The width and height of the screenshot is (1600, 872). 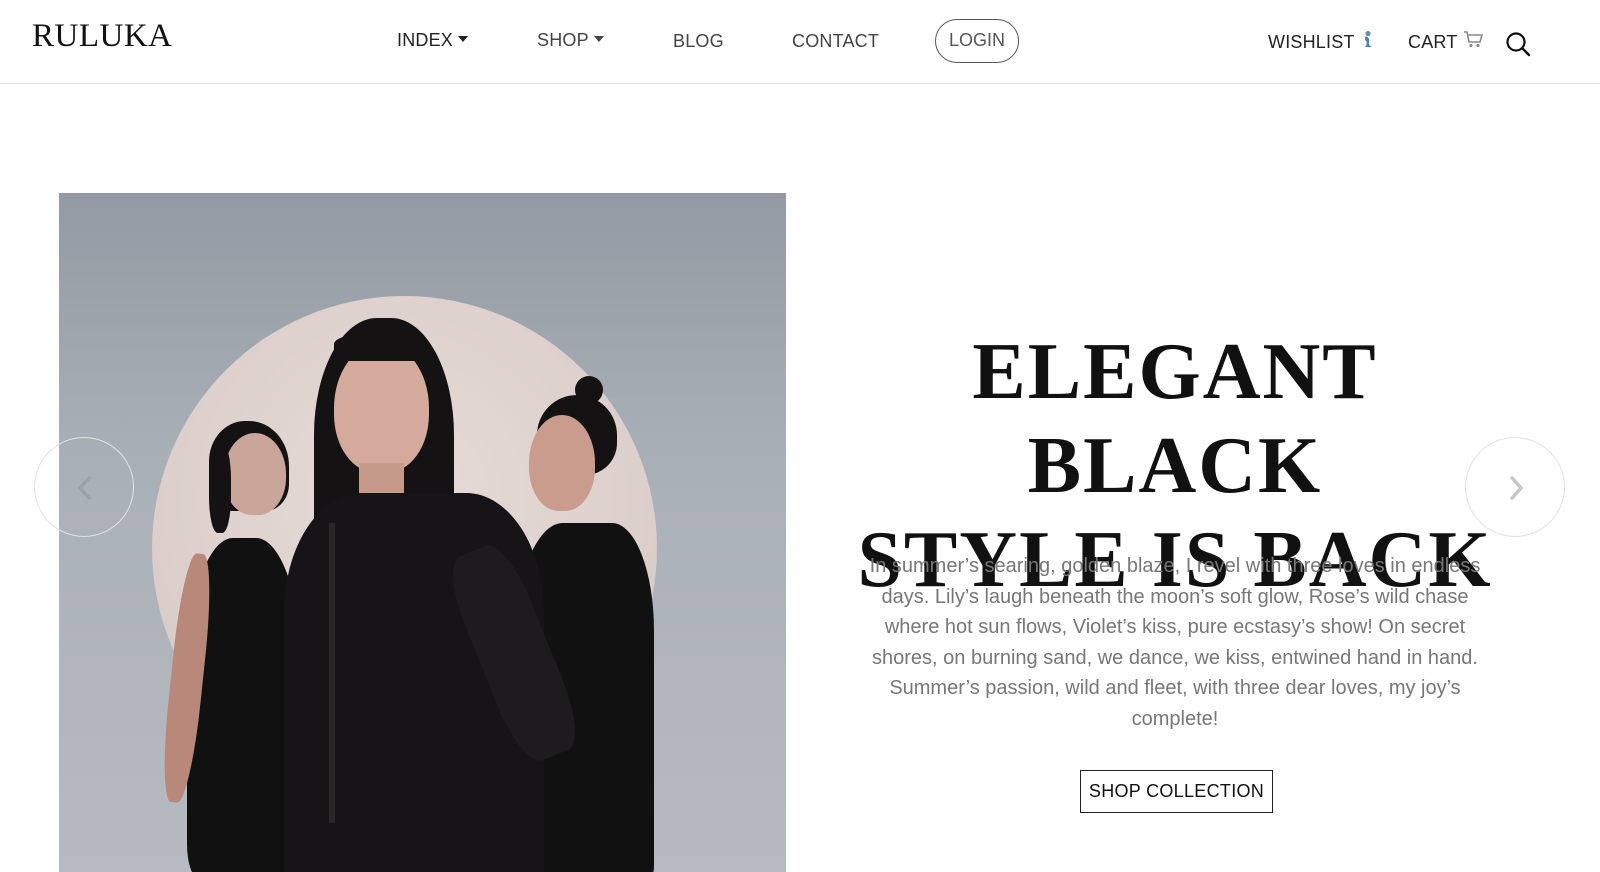 I want to click on nav-item-label: INDEX, so click(x=425, y=40).